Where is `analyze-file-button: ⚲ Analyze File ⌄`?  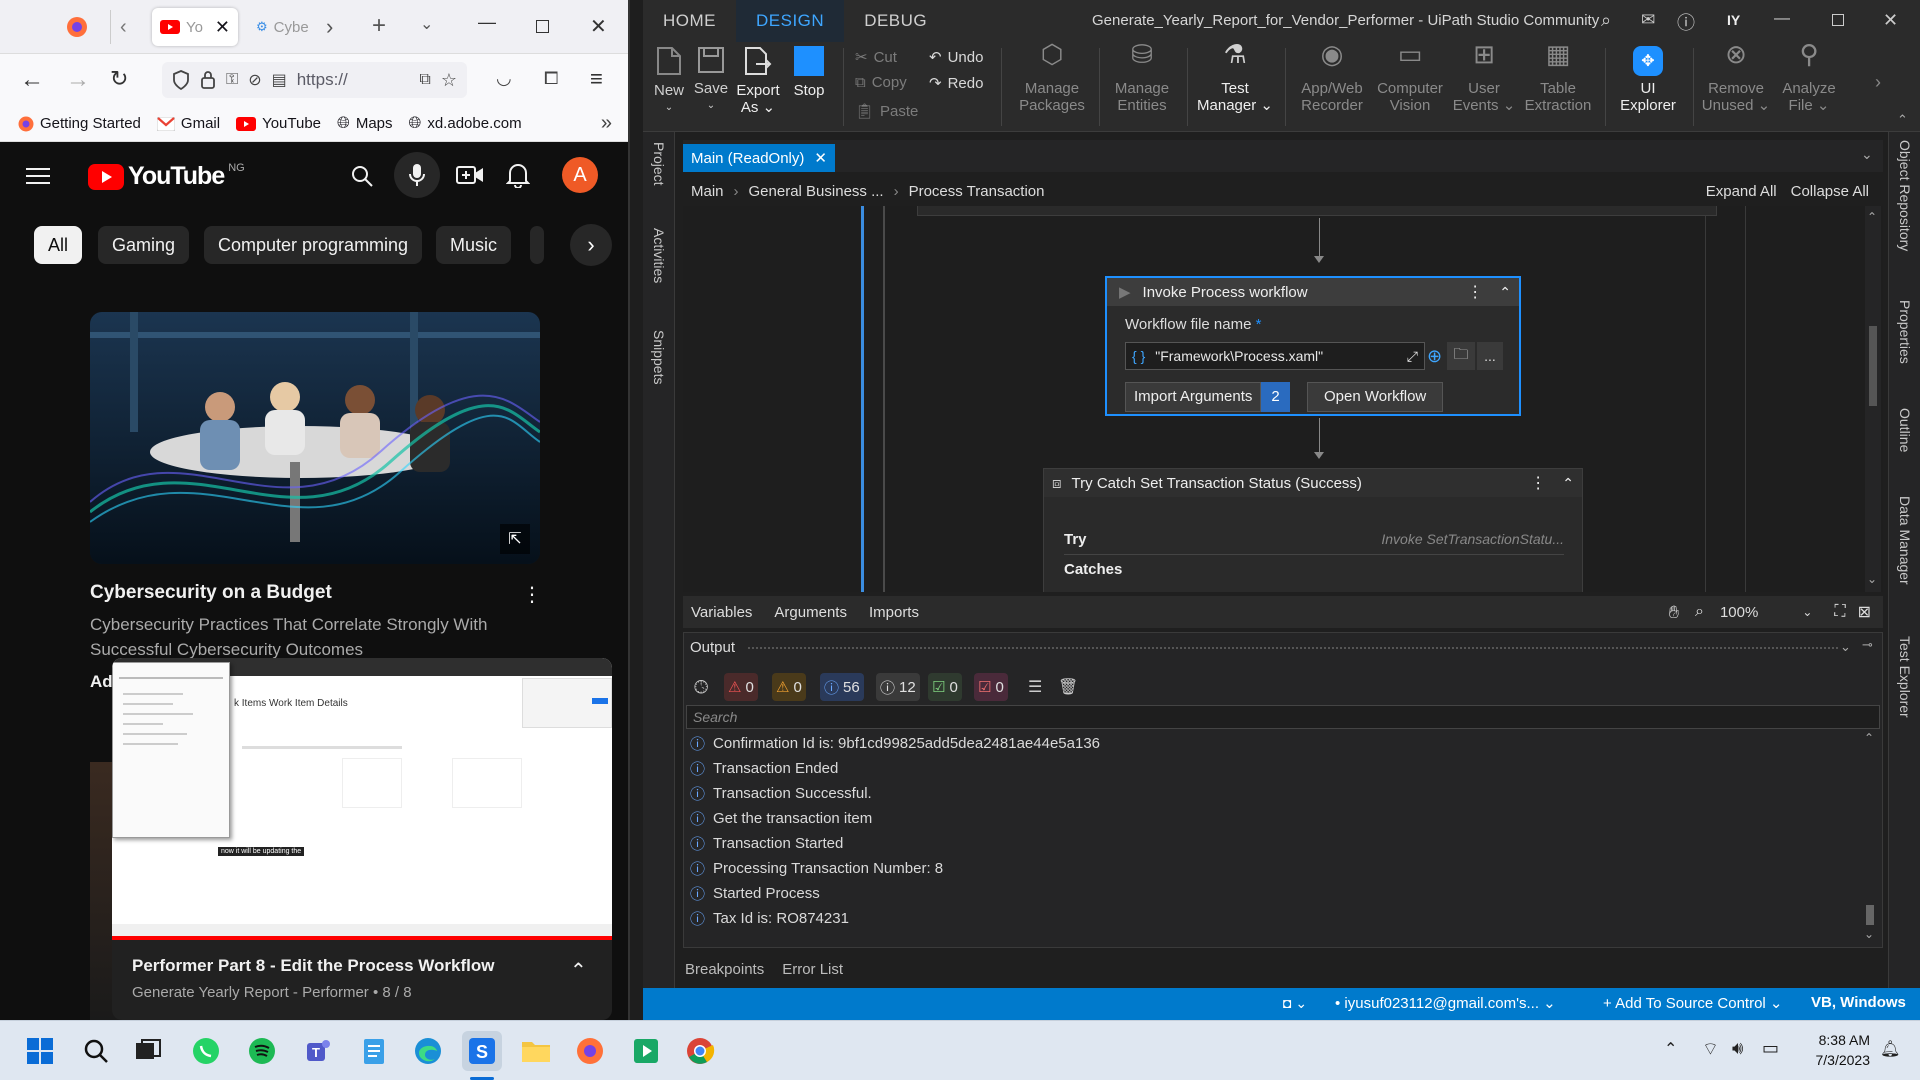 analyze-file-button: ⚲ Analyze File ⌄ is located at coordinates (1809, 77).